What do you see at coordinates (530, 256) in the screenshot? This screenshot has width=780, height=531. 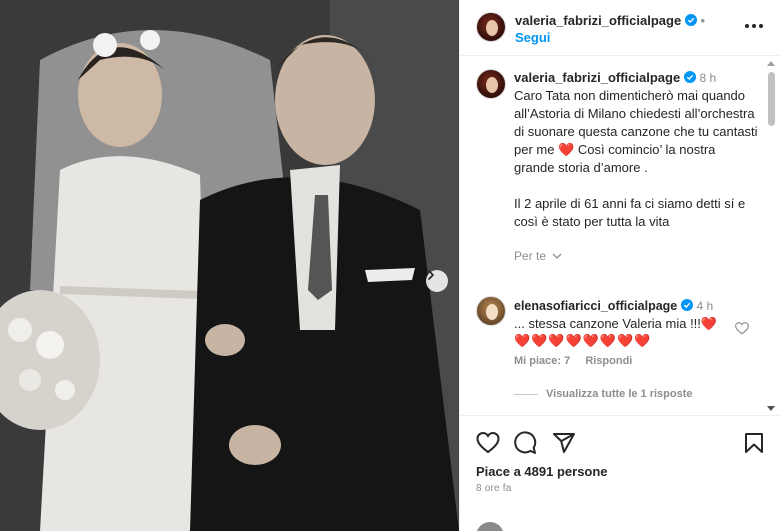 I see `see-translation-label: Per te` at bounding box center [530, 256].